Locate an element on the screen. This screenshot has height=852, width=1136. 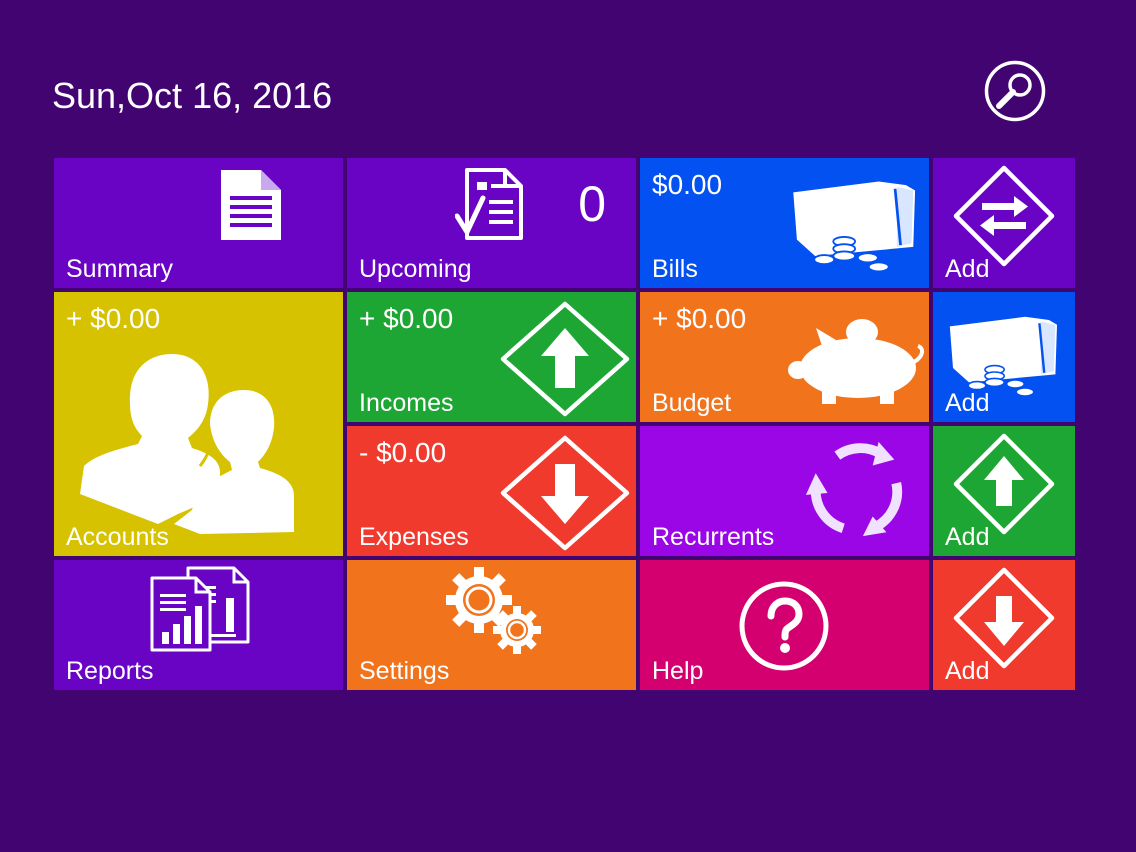
add-income-tile: Add is located at coordinates (1004, 491).